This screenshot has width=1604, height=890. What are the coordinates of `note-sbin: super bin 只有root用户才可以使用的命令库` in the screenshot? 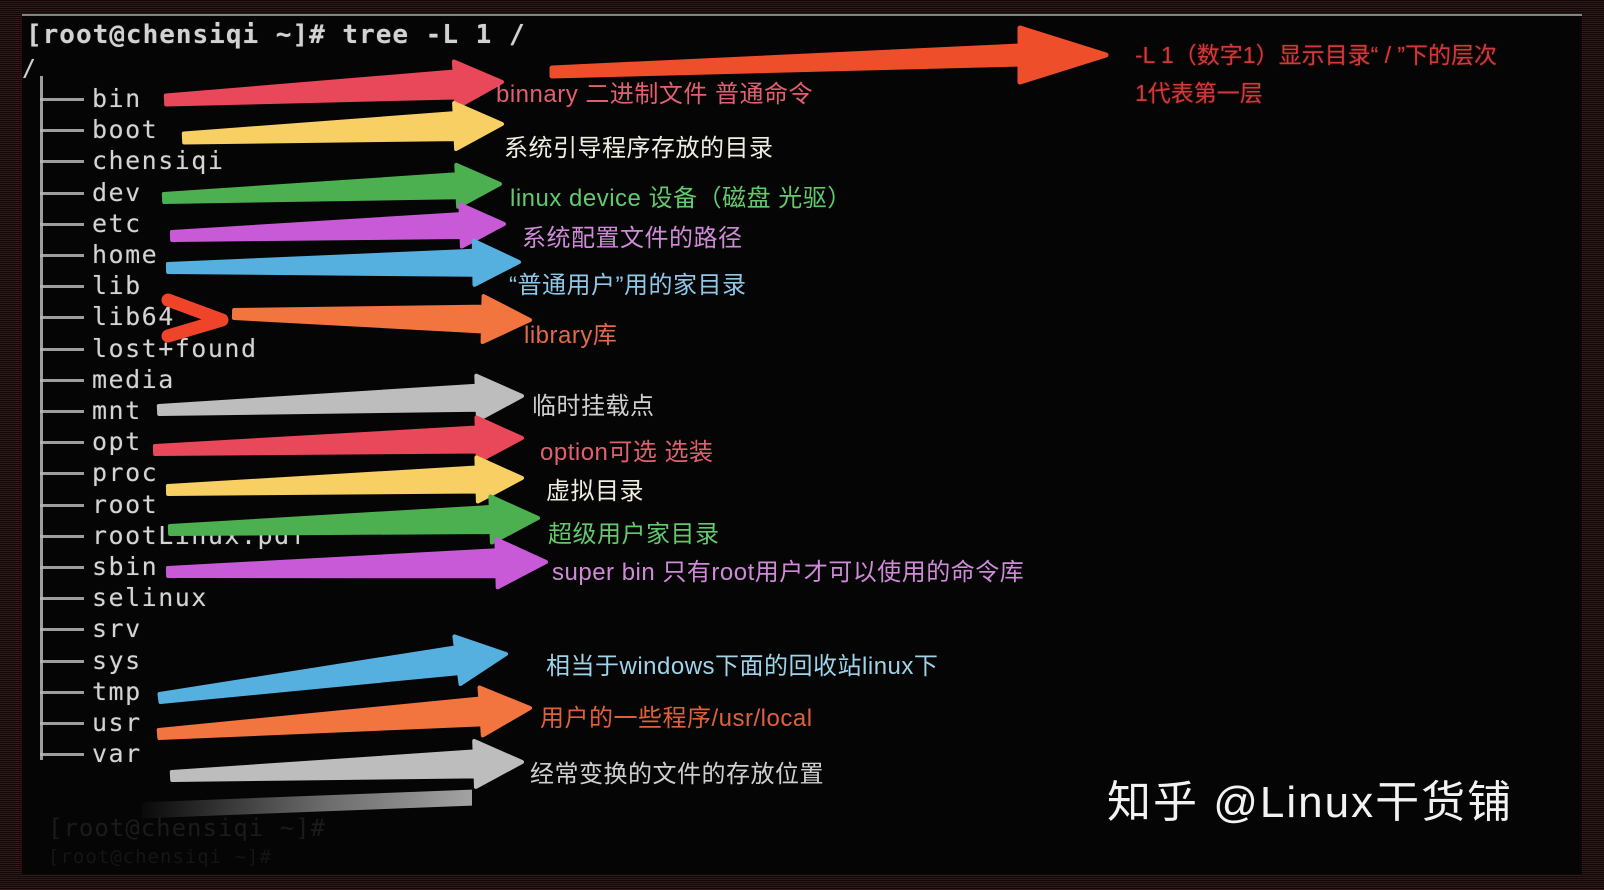 It's located at (788, 572).